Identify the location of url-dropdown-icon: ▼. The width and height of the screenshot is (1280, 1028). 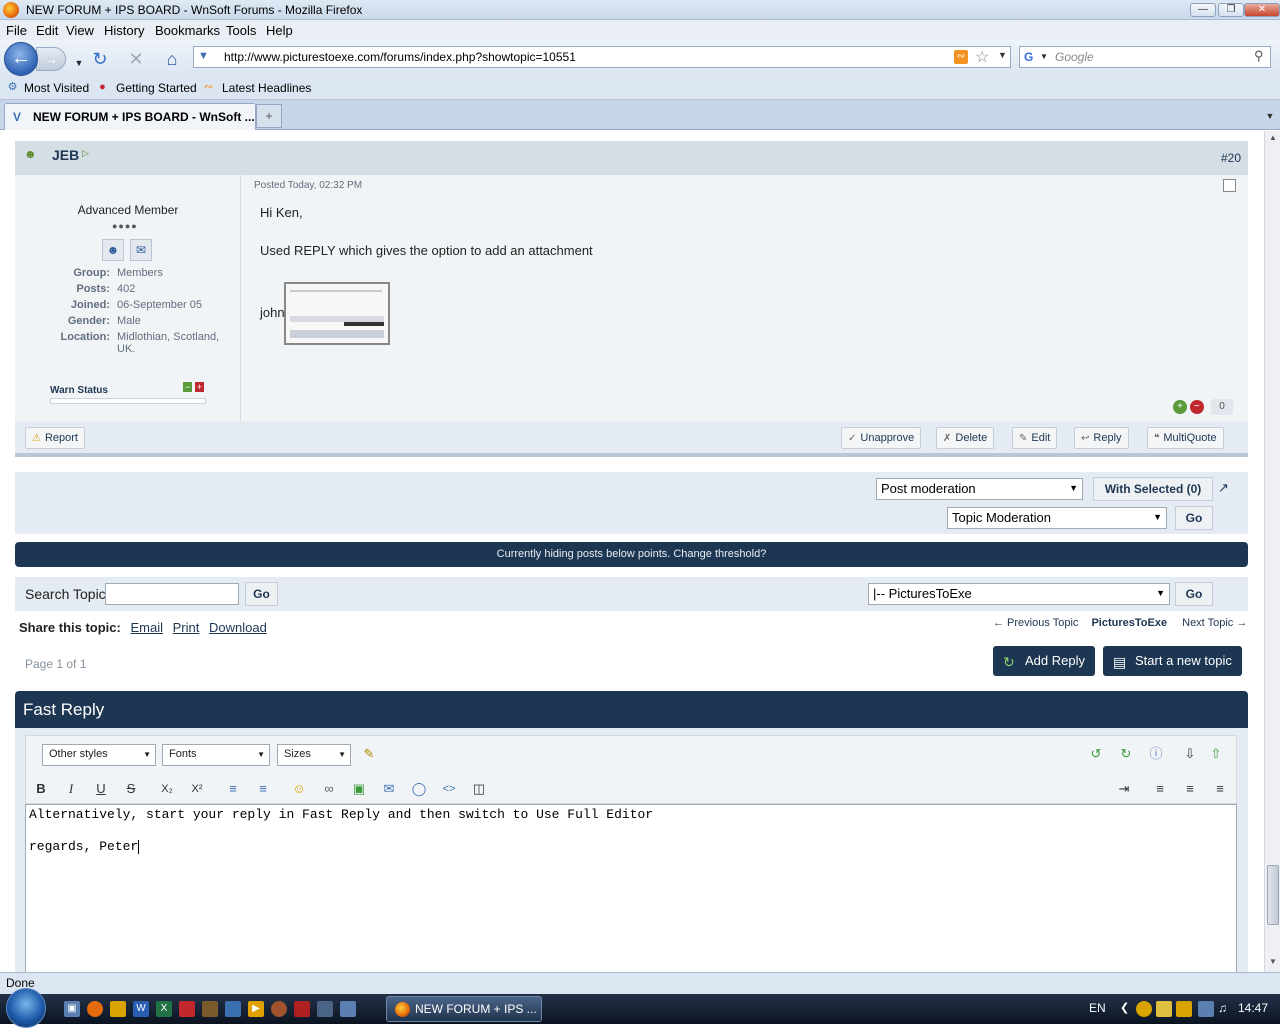
(1002, 55).